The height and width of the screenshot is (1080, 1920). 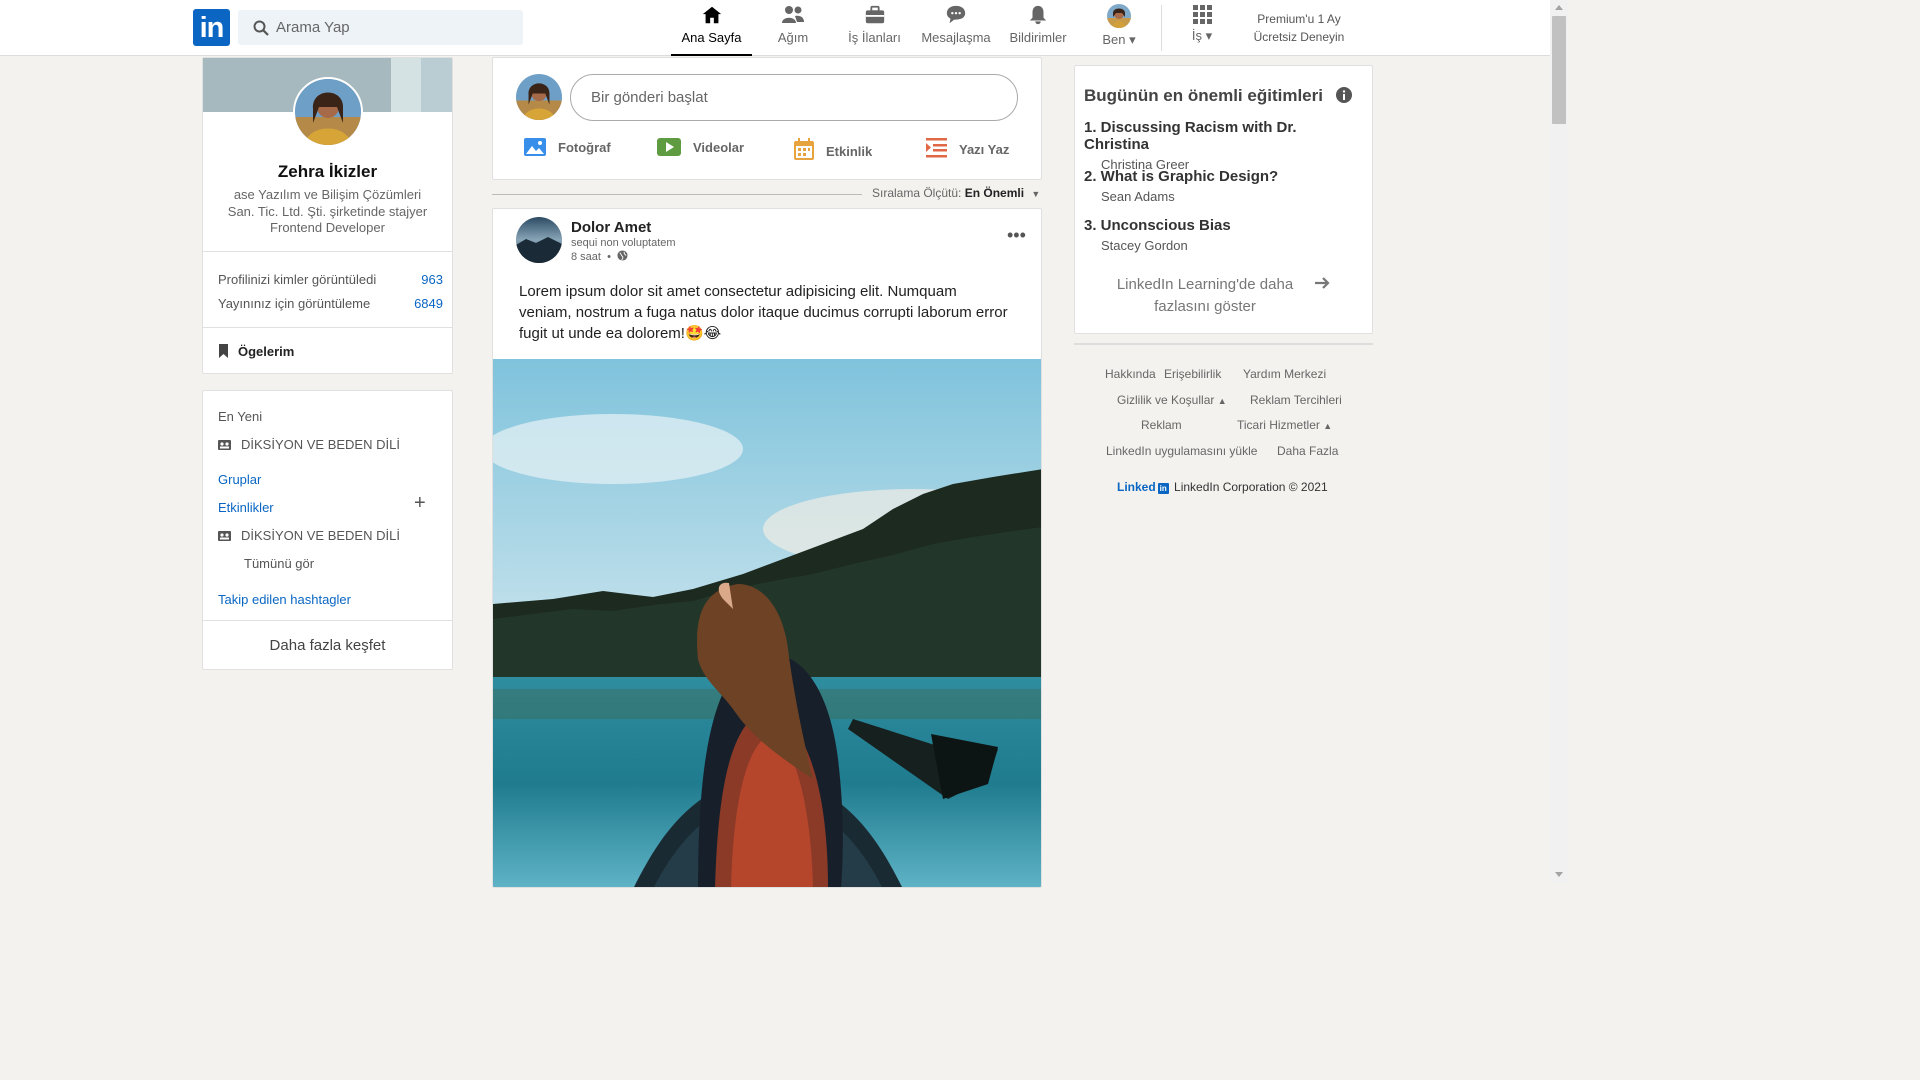 What do you see at coordinates (1299, 28) in the screenshot?
I see `premium-link: Premium'u 1 Ay Ücretsiz Deneyin` at bounding box center [1299, 28].